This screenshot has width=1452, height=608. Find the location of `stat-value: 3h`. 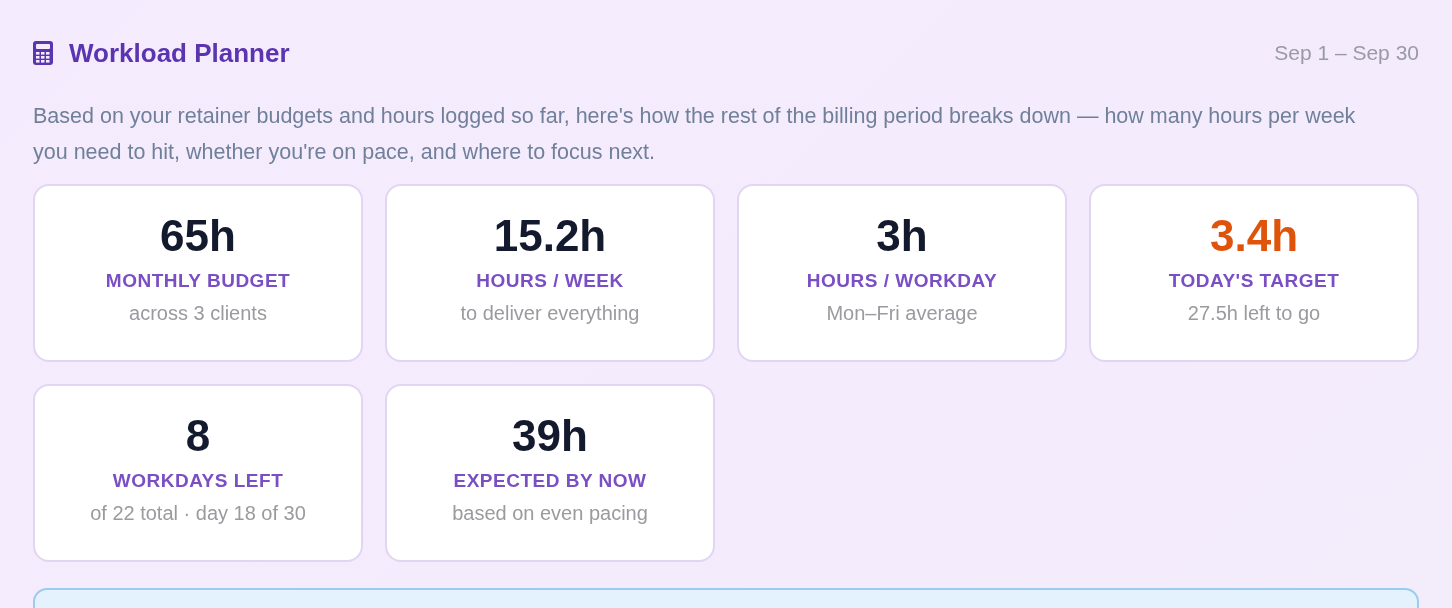

stat-value: 3h is located at coordinates (902, 236).